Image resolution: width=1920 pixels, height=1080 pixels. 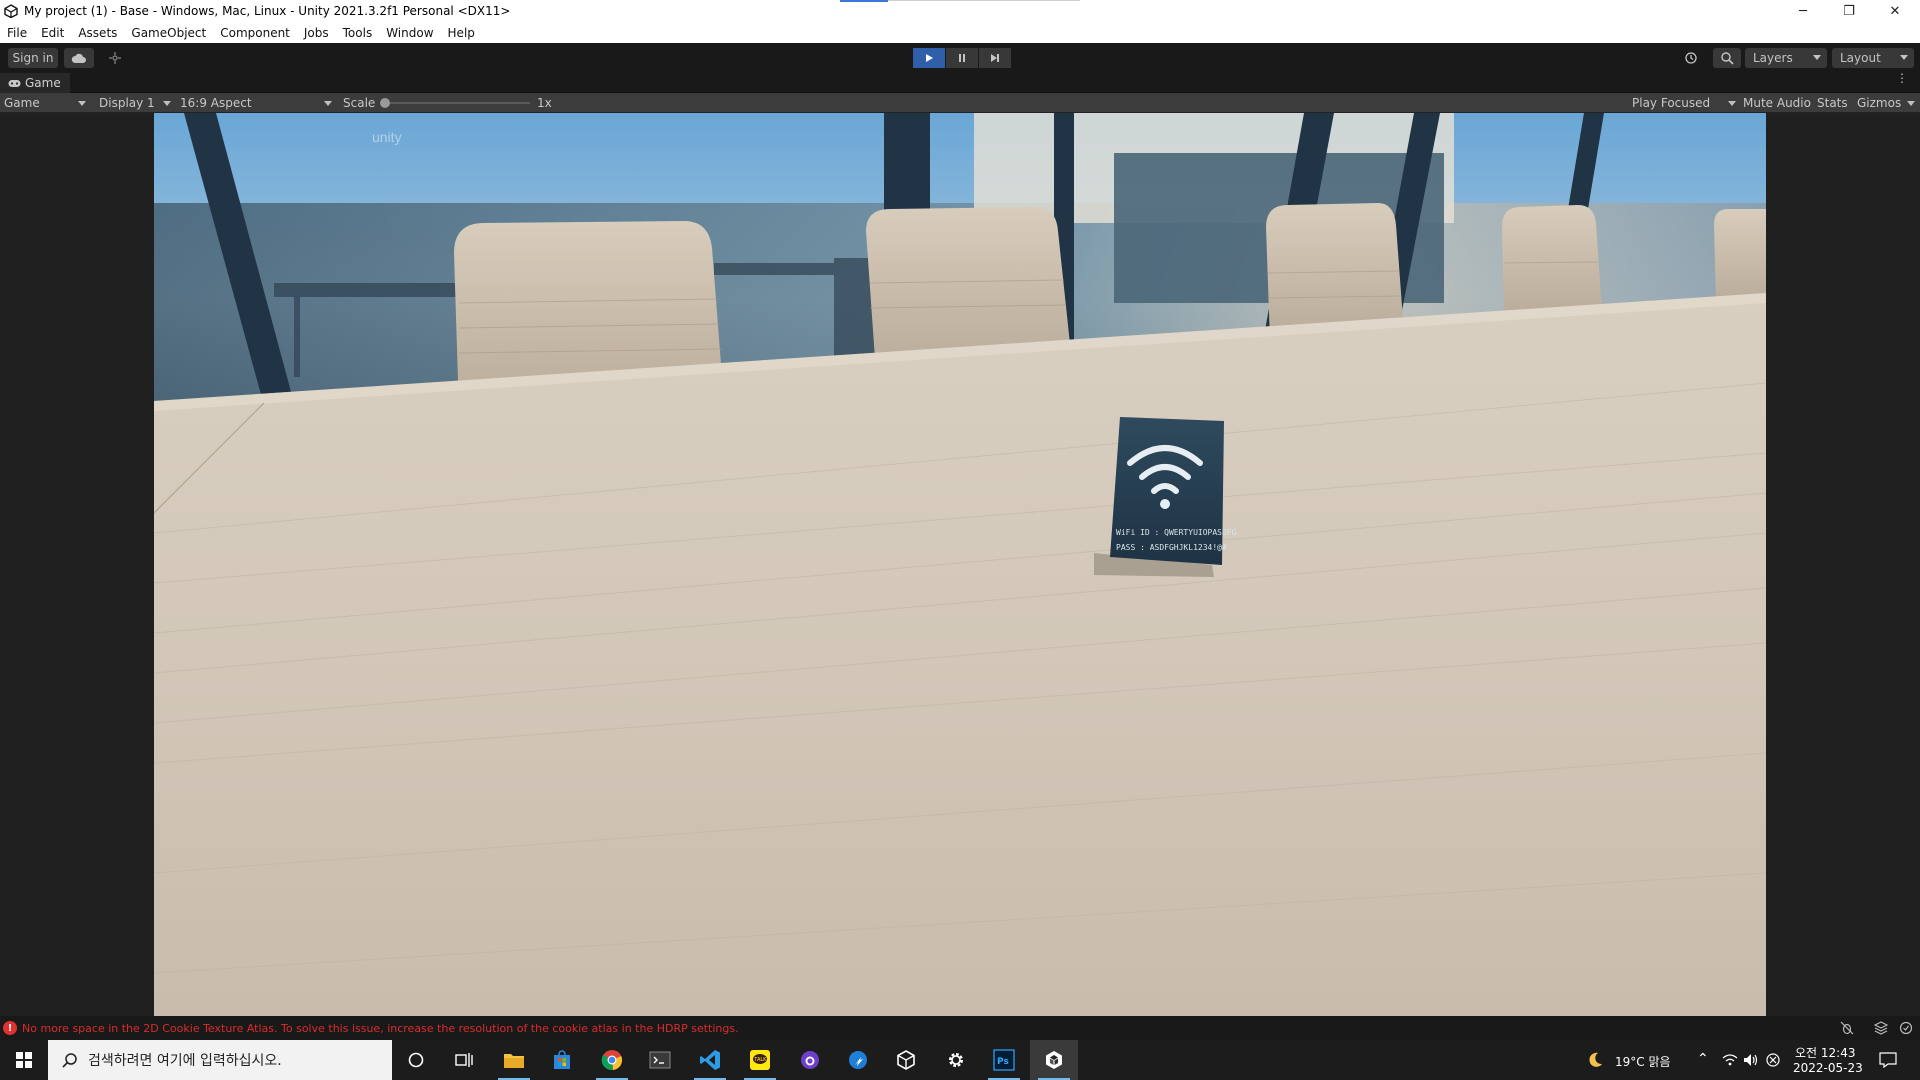 I want to click on scale-slider-handle, so click(x=385, y=103).